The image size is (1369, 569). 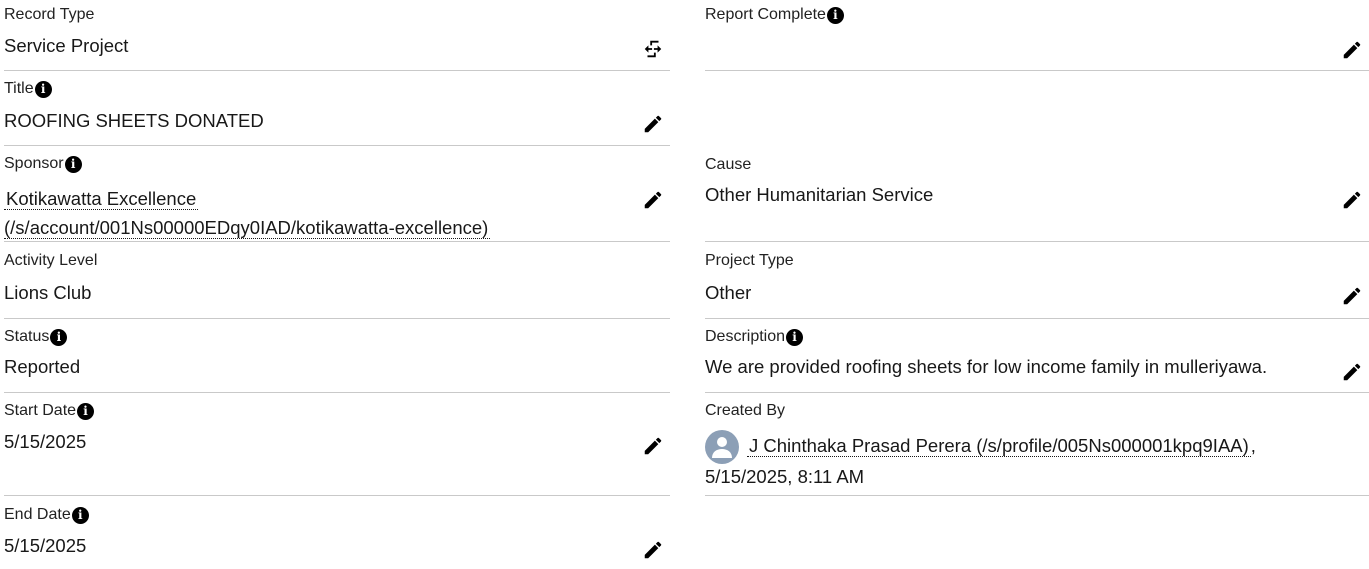 What do you see at coordinates (1037, 280) in the screenshot?
I see `field-project-type: Project Type Other` at bounding box center [1037, 280].